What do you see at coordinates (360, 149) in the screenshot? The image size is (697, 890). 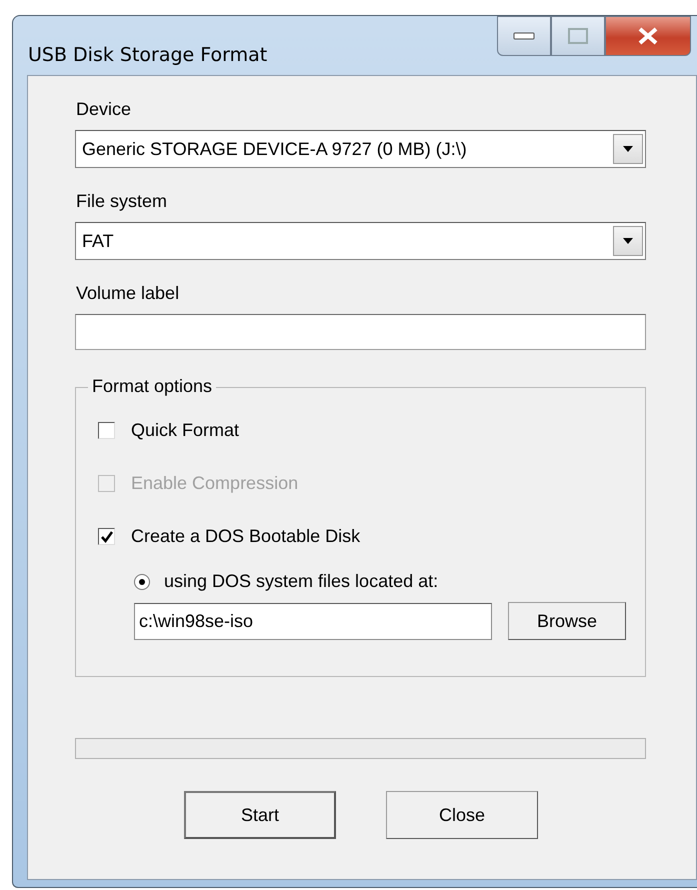 I see `device-dropdown: Generic STORAGE DEVICE-A 9727 (0 MB) (J:\)` at bounding box center [360, 149].